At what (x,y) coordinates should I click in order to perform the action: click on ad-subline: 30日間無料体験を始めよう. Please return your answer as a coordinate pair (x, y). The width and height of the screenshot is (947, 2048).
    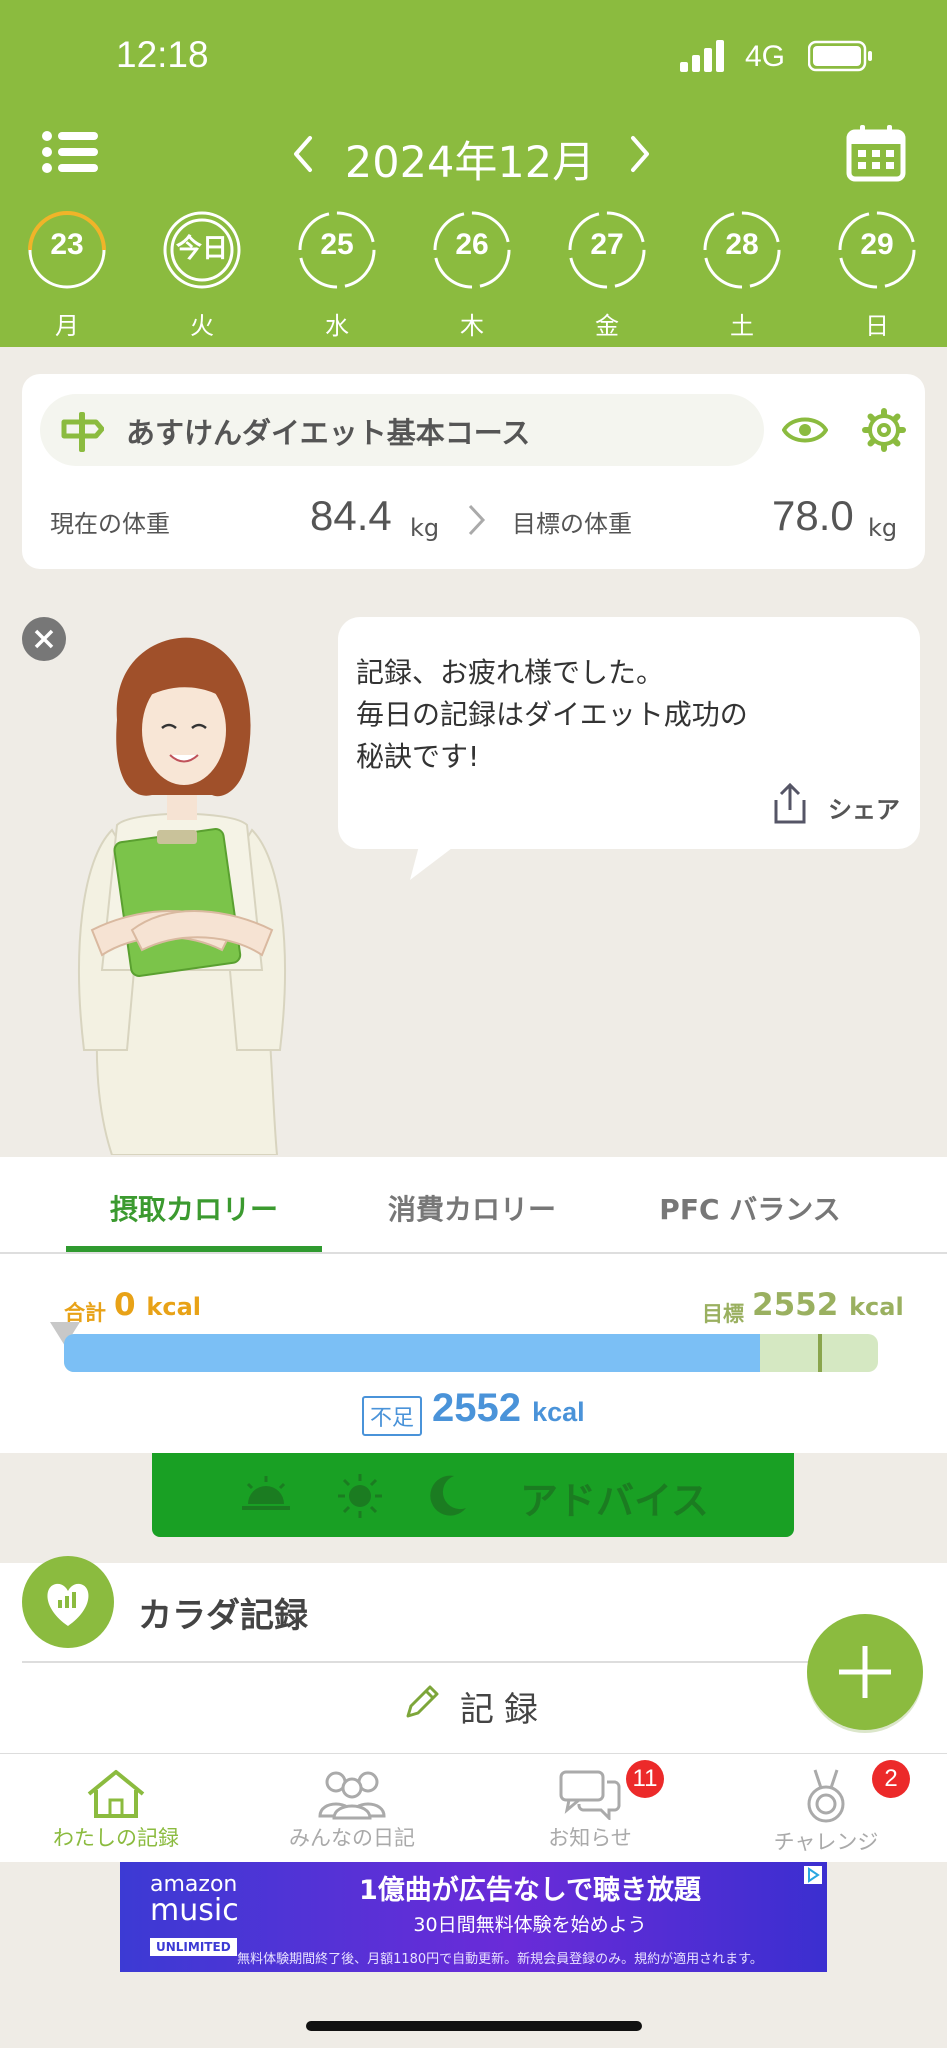
    Looking at the image, I should click on (530, 1925).